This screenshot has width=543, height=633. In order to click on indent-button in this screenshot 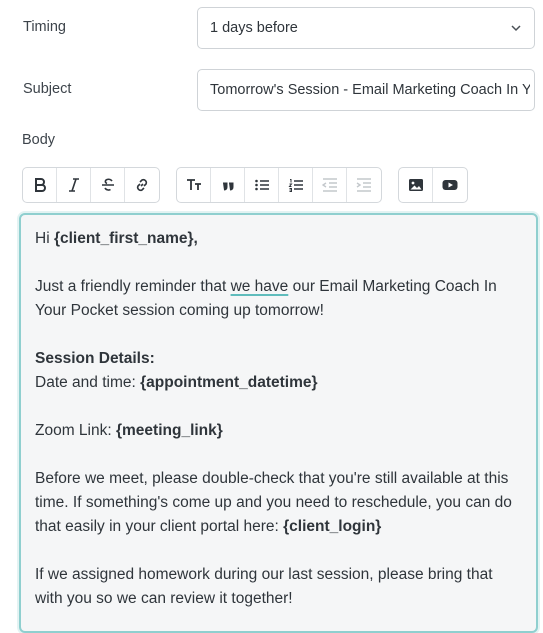, I will do `click(364, 185)`.